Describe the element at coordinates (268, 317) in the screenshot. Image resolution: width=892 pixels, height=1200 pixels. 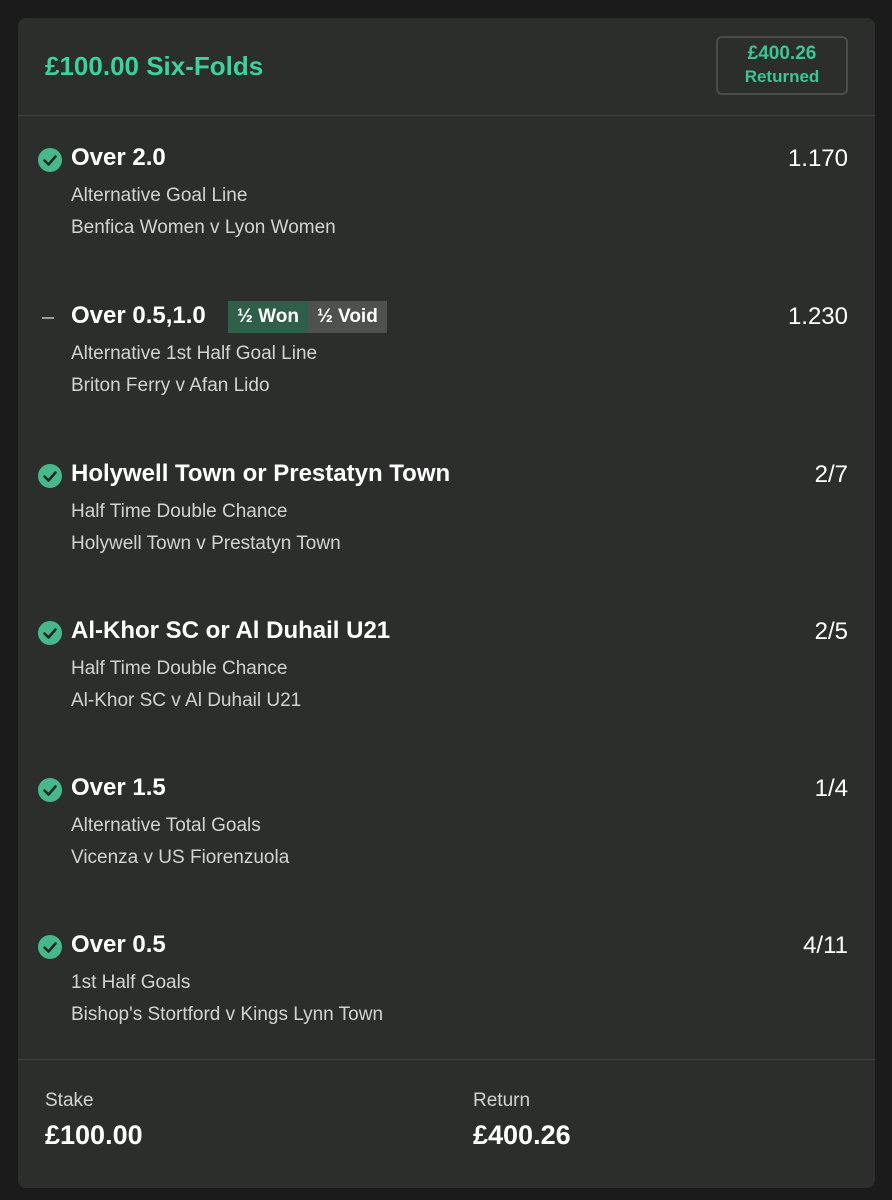
I see `half-won-tag: ½ Won` at that location.